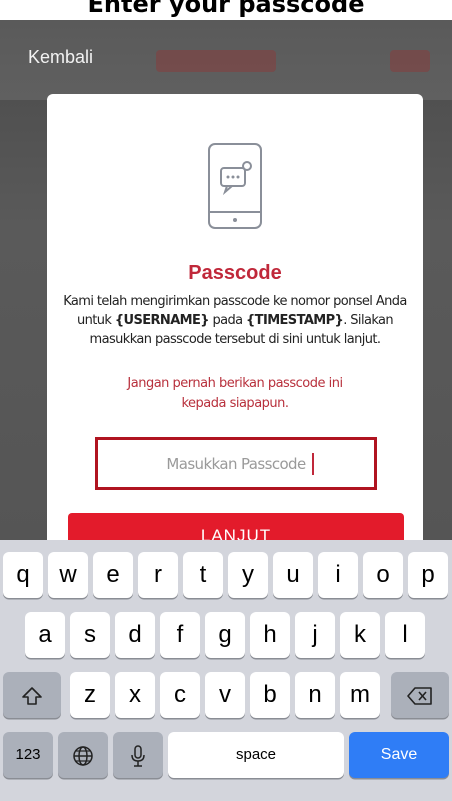 The height and width of the screenshot is (801, 452). What do you see at coordinates (180, 695) in the screenshot?
I see `key-c: c` at bounding box center [180, 695].